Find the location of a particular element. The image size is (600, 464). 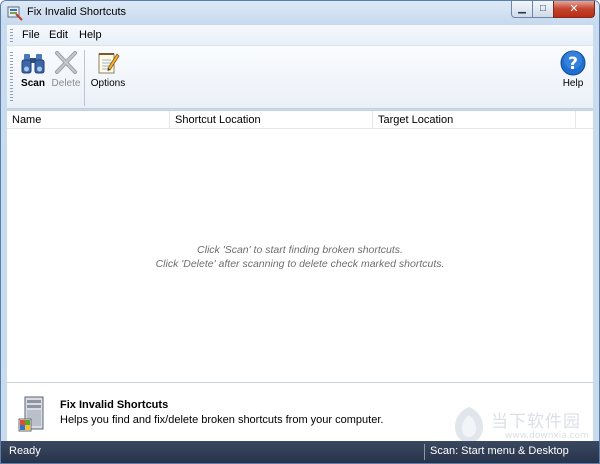

delete-label: Delete is located at coordinates (66, 83).